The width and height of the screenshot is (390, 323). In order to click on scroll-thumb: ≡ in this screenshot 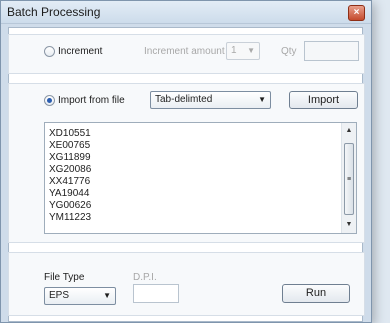, I will do `click(349, 179)`.